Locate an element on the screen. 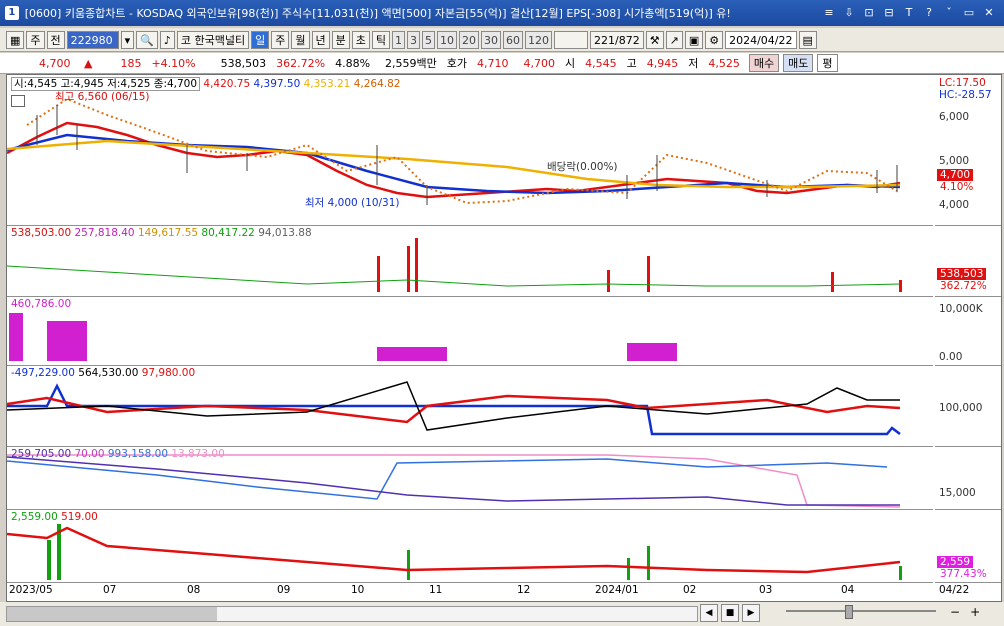  period-week-button: 주 is located at coordinates (280, 39).